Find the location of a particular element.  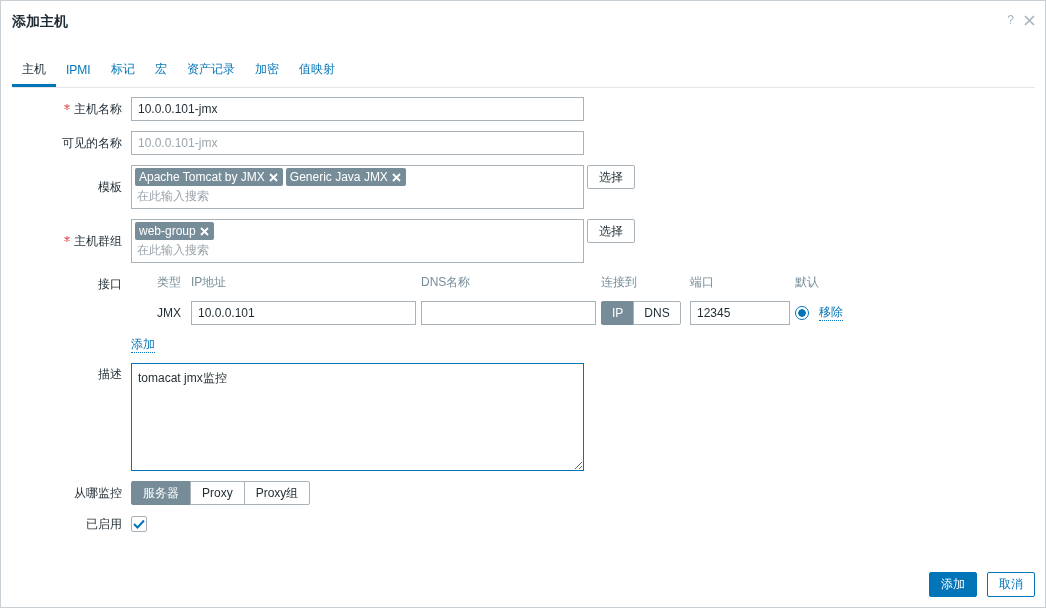

ip-address-field: 10.0.0.101 is located at coordinates (303, 313).